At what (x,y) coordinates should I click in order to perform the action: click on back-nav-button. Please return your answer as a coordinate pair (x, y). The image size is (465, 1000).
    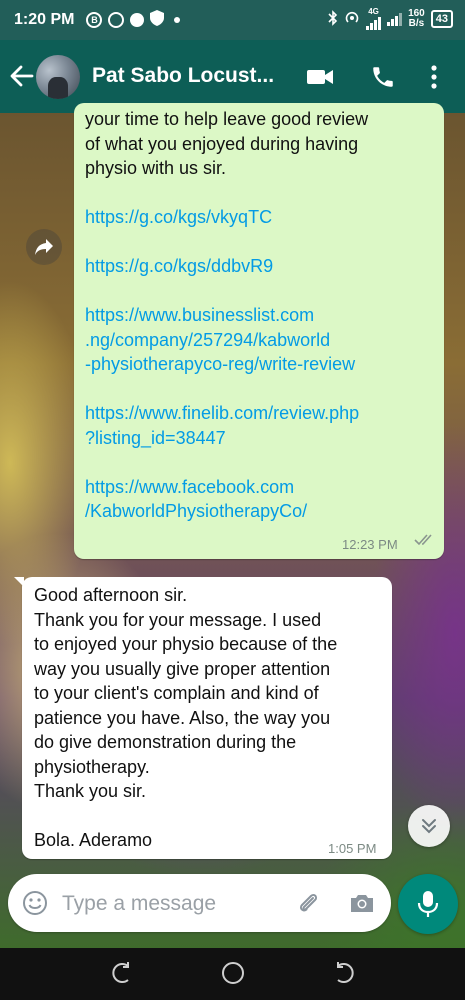
    Looking at the image, I should click on (345, 973).